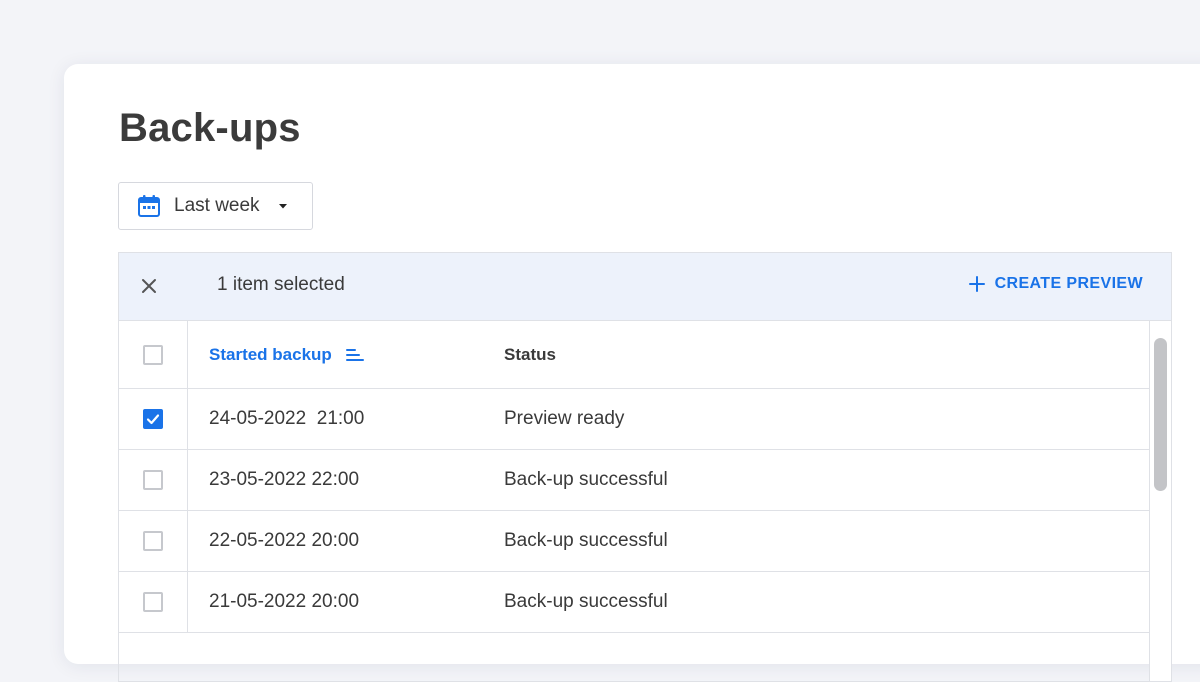  Describe the element at coordinates (354, 354) in the screenshot. I see `sort-icon` at that location.